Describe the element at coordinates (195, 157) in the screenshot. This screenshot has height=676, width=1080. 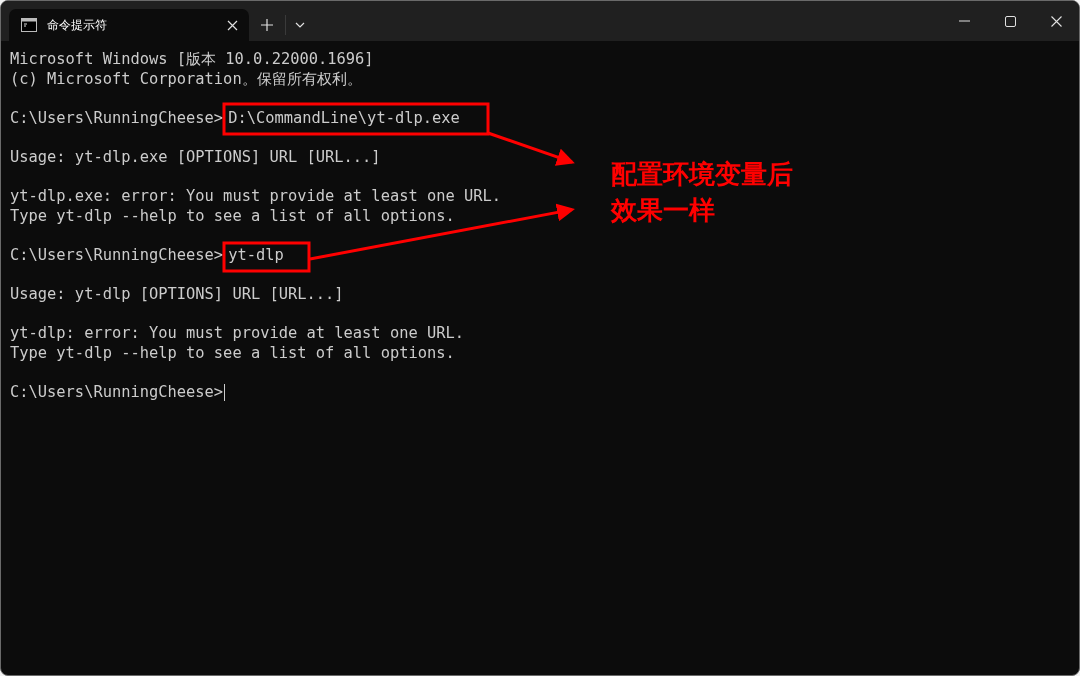
I see `output-line: Usage: yt-dlp.exe [OPTIONS] URL [URL...]` at that location.